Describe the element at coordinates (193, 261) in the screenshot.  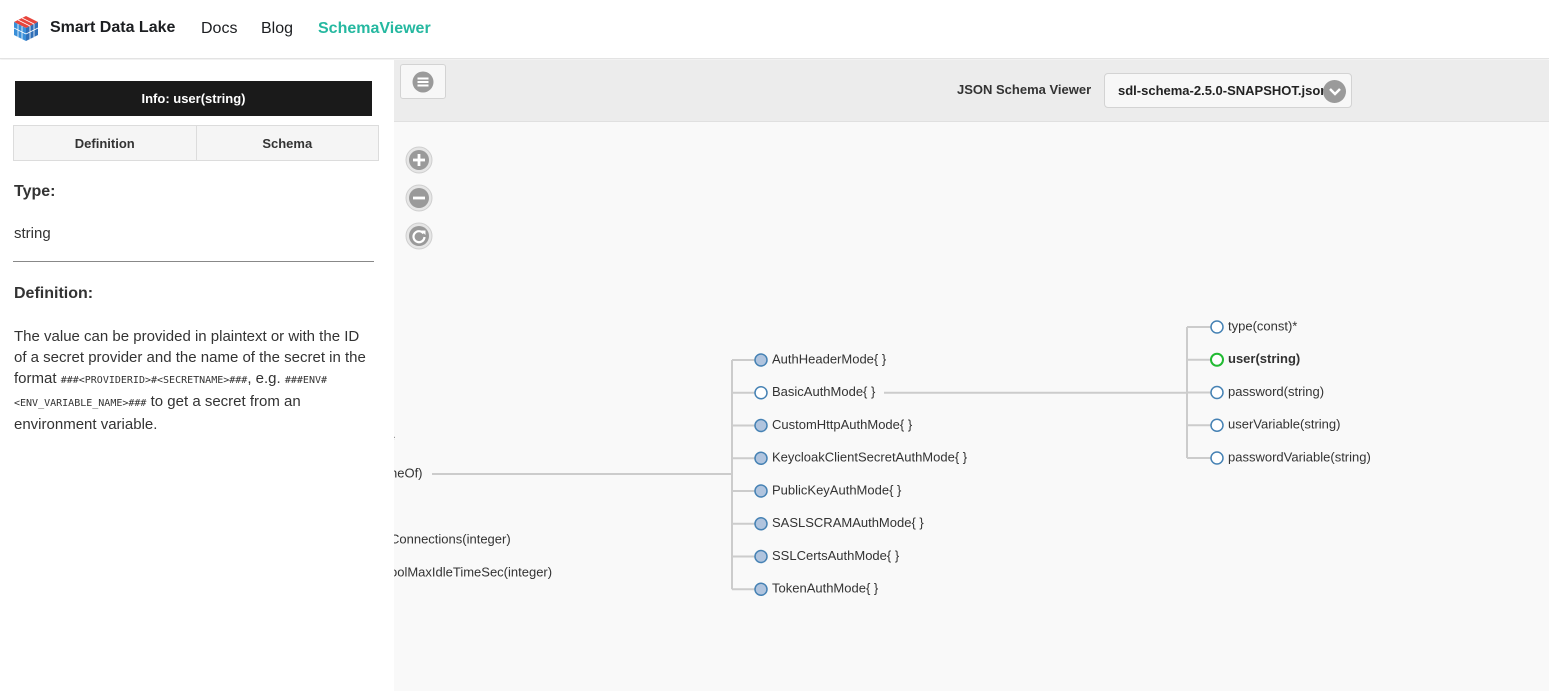
I see `divider` at that location.